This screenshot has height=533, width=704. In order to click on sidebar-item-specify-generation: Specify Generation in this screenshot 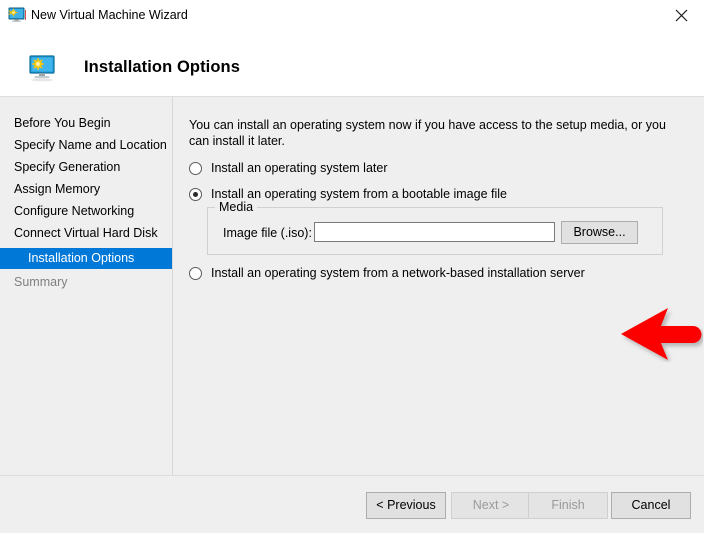, I will do `click(86, 167)`.